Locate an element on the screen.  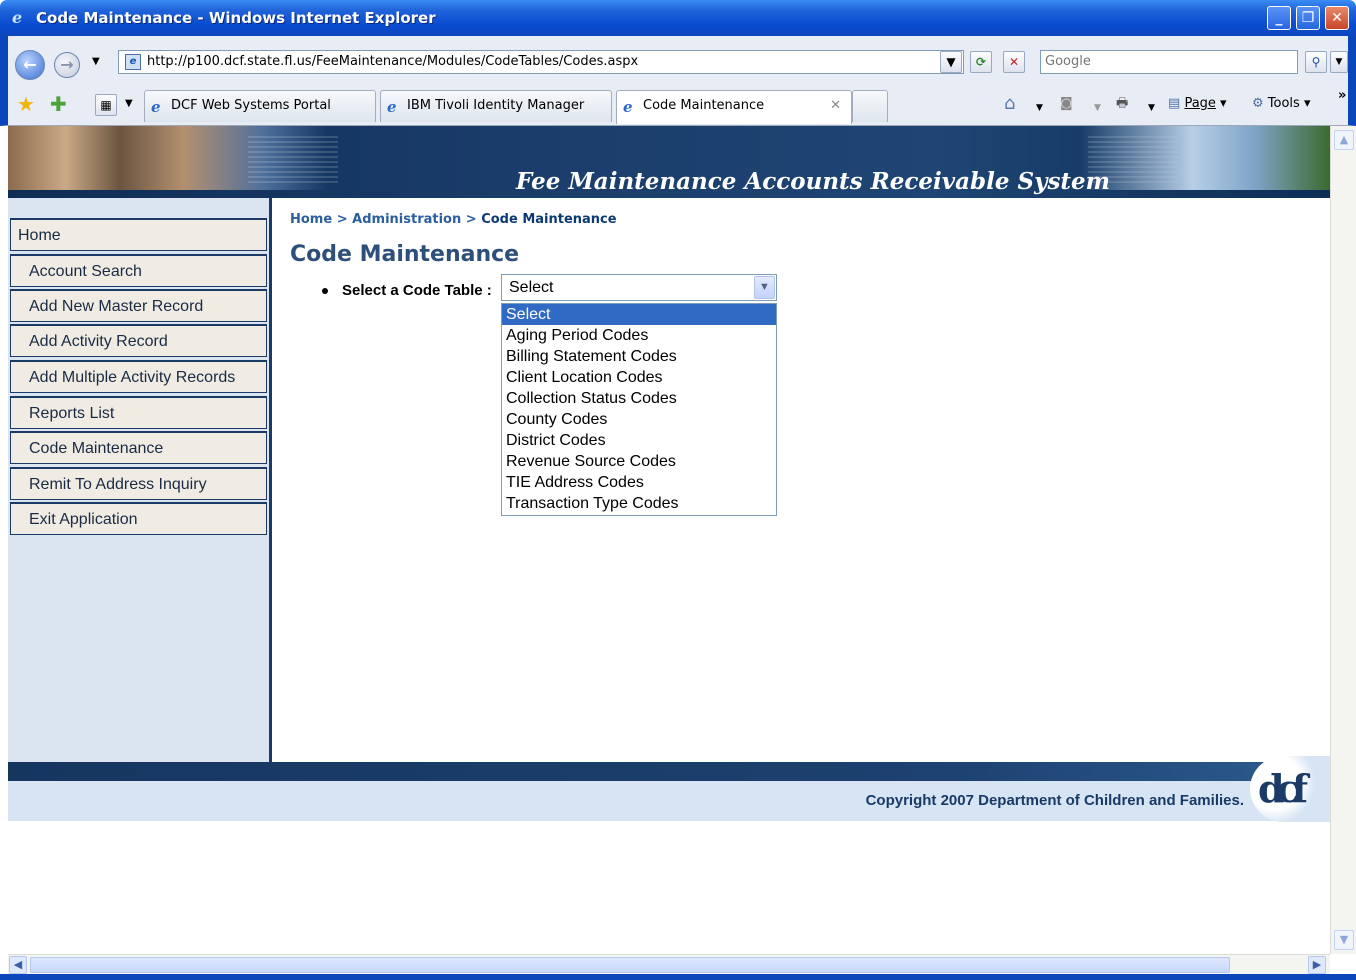
back-arrow-icon: ← is located at coordinates (30, 65).